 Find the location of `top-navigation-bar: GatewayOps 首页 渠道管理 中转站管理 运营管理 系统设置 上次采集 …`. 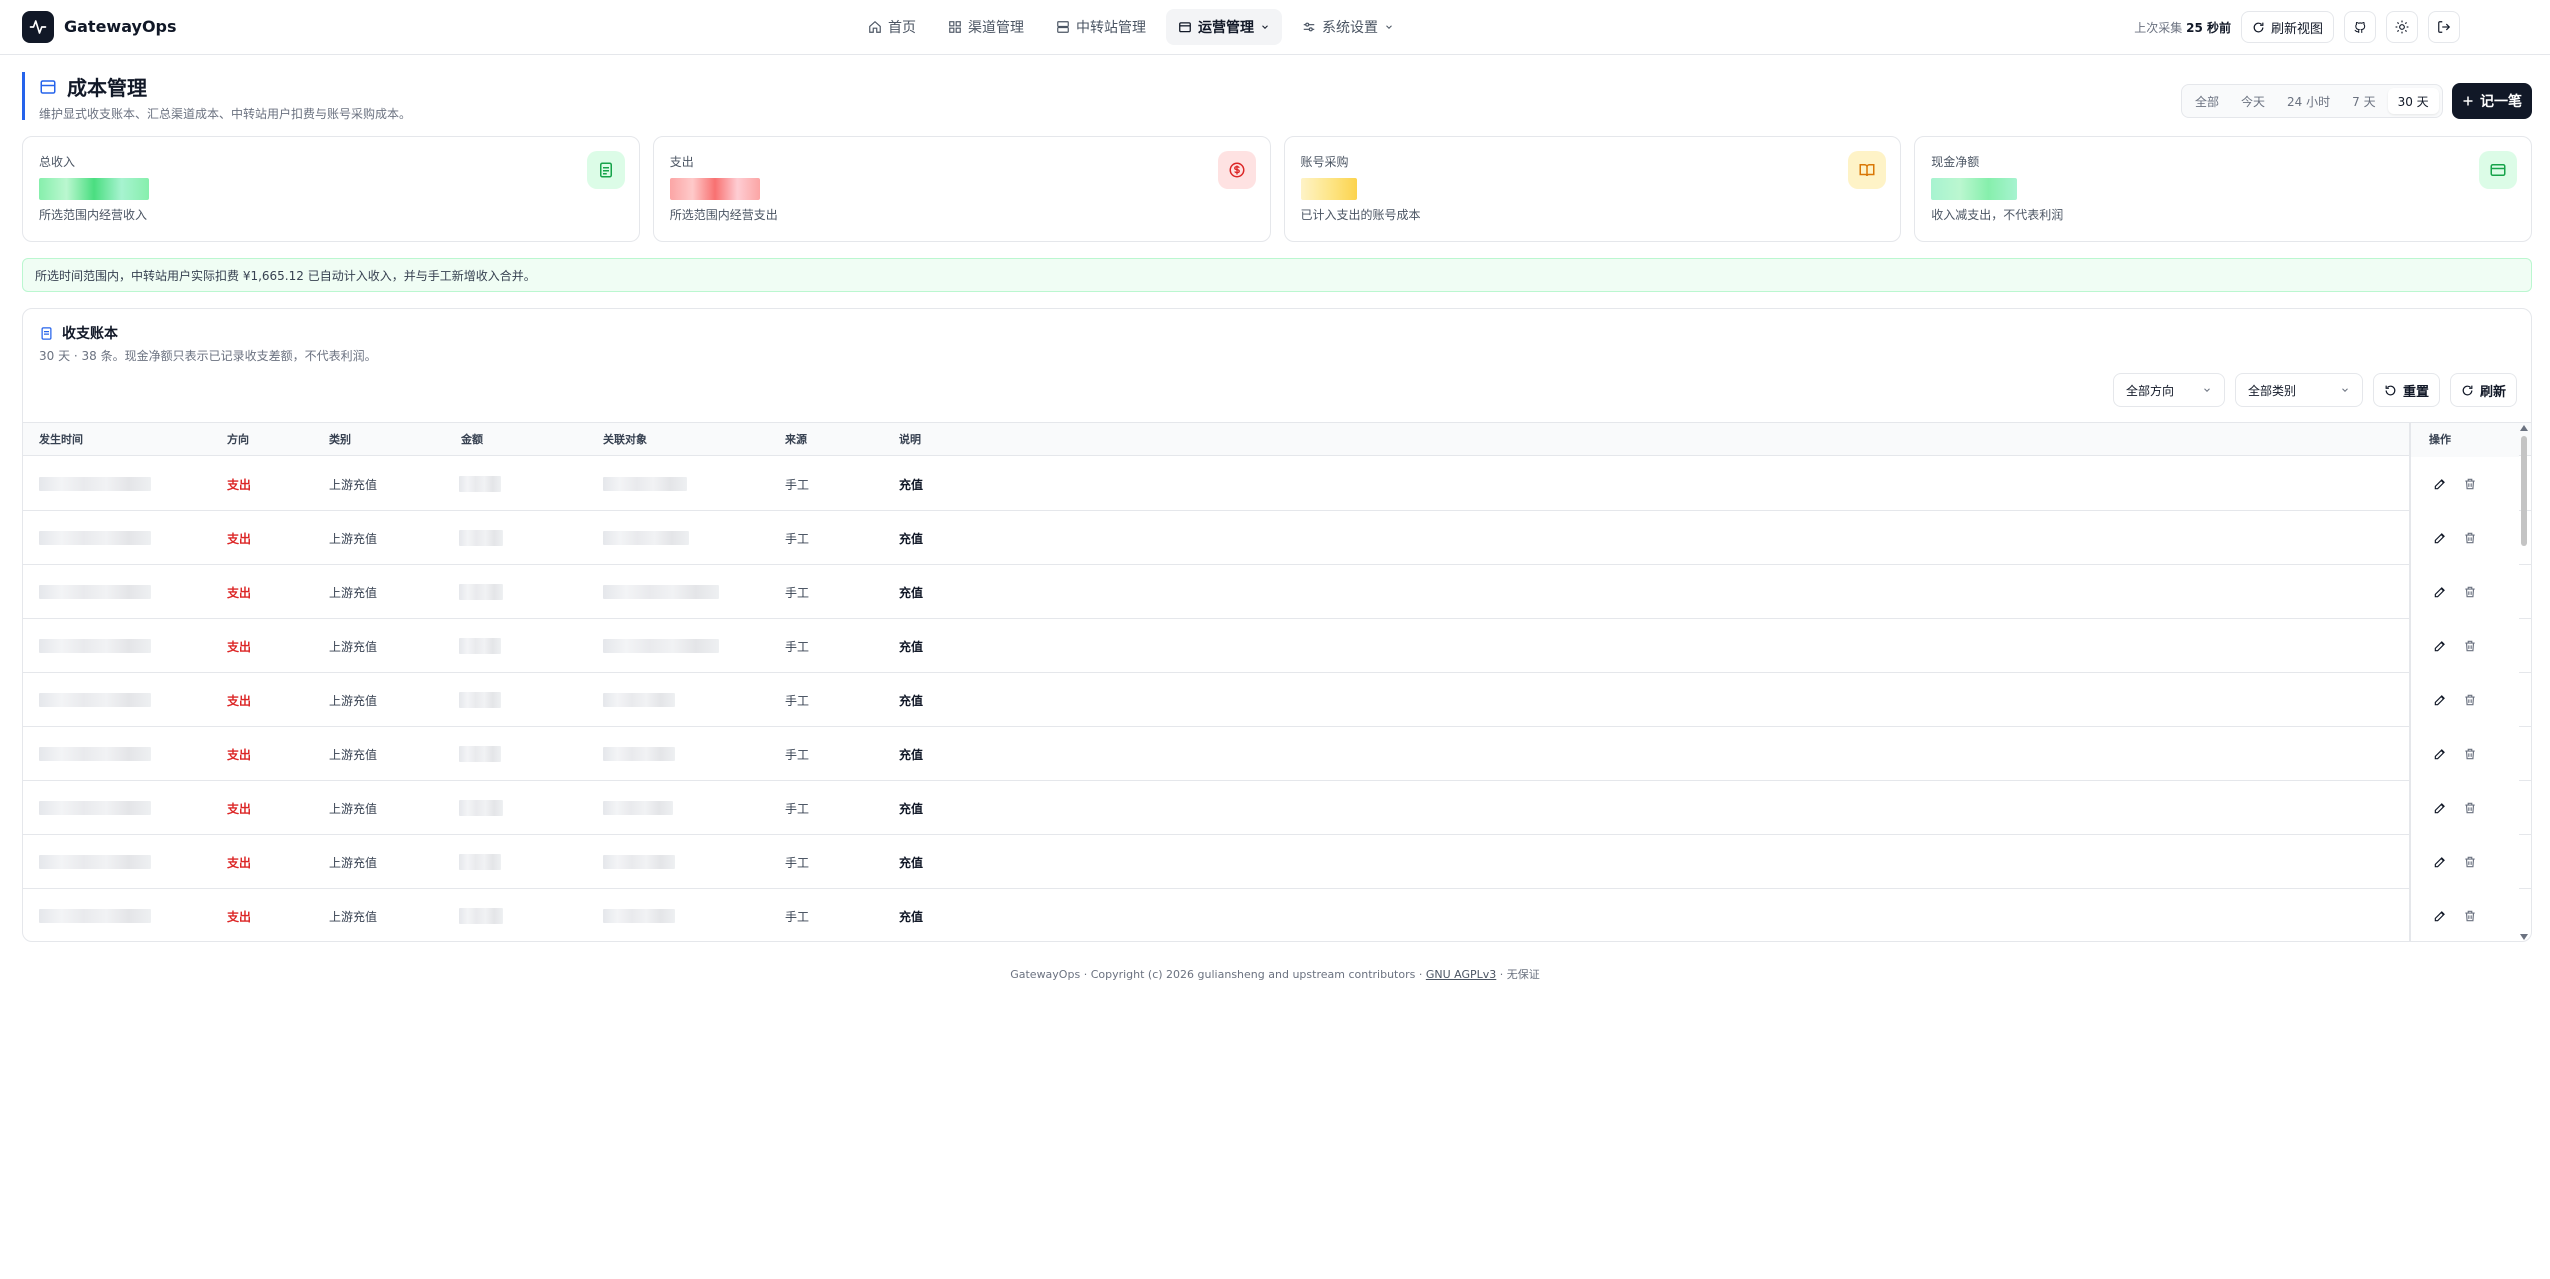

top-navigation-bar: GatewayOps 首页 渠道管理 中转站管理 运营管理 系统设置 上次采集 … is located at coordinates (1275, 27).